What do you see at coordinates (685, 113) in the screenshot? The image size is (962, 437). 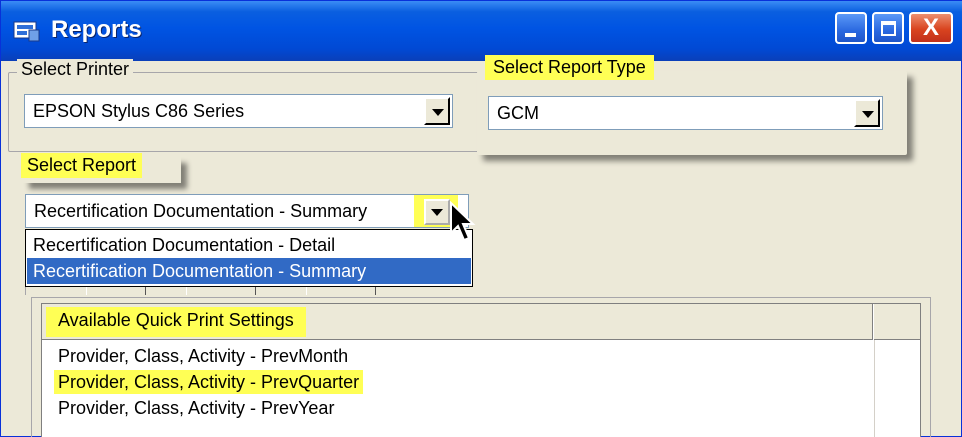 I see `report-type-select: GCM` at bounding box center [685, 113].